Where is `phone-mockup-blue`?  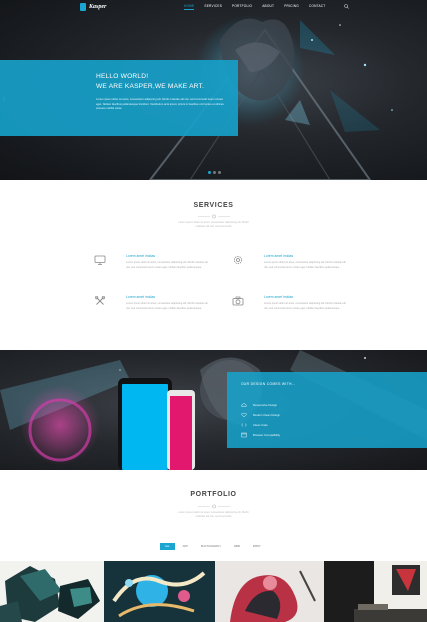
phone-mockup-blue is located at coordinates (145, 424).